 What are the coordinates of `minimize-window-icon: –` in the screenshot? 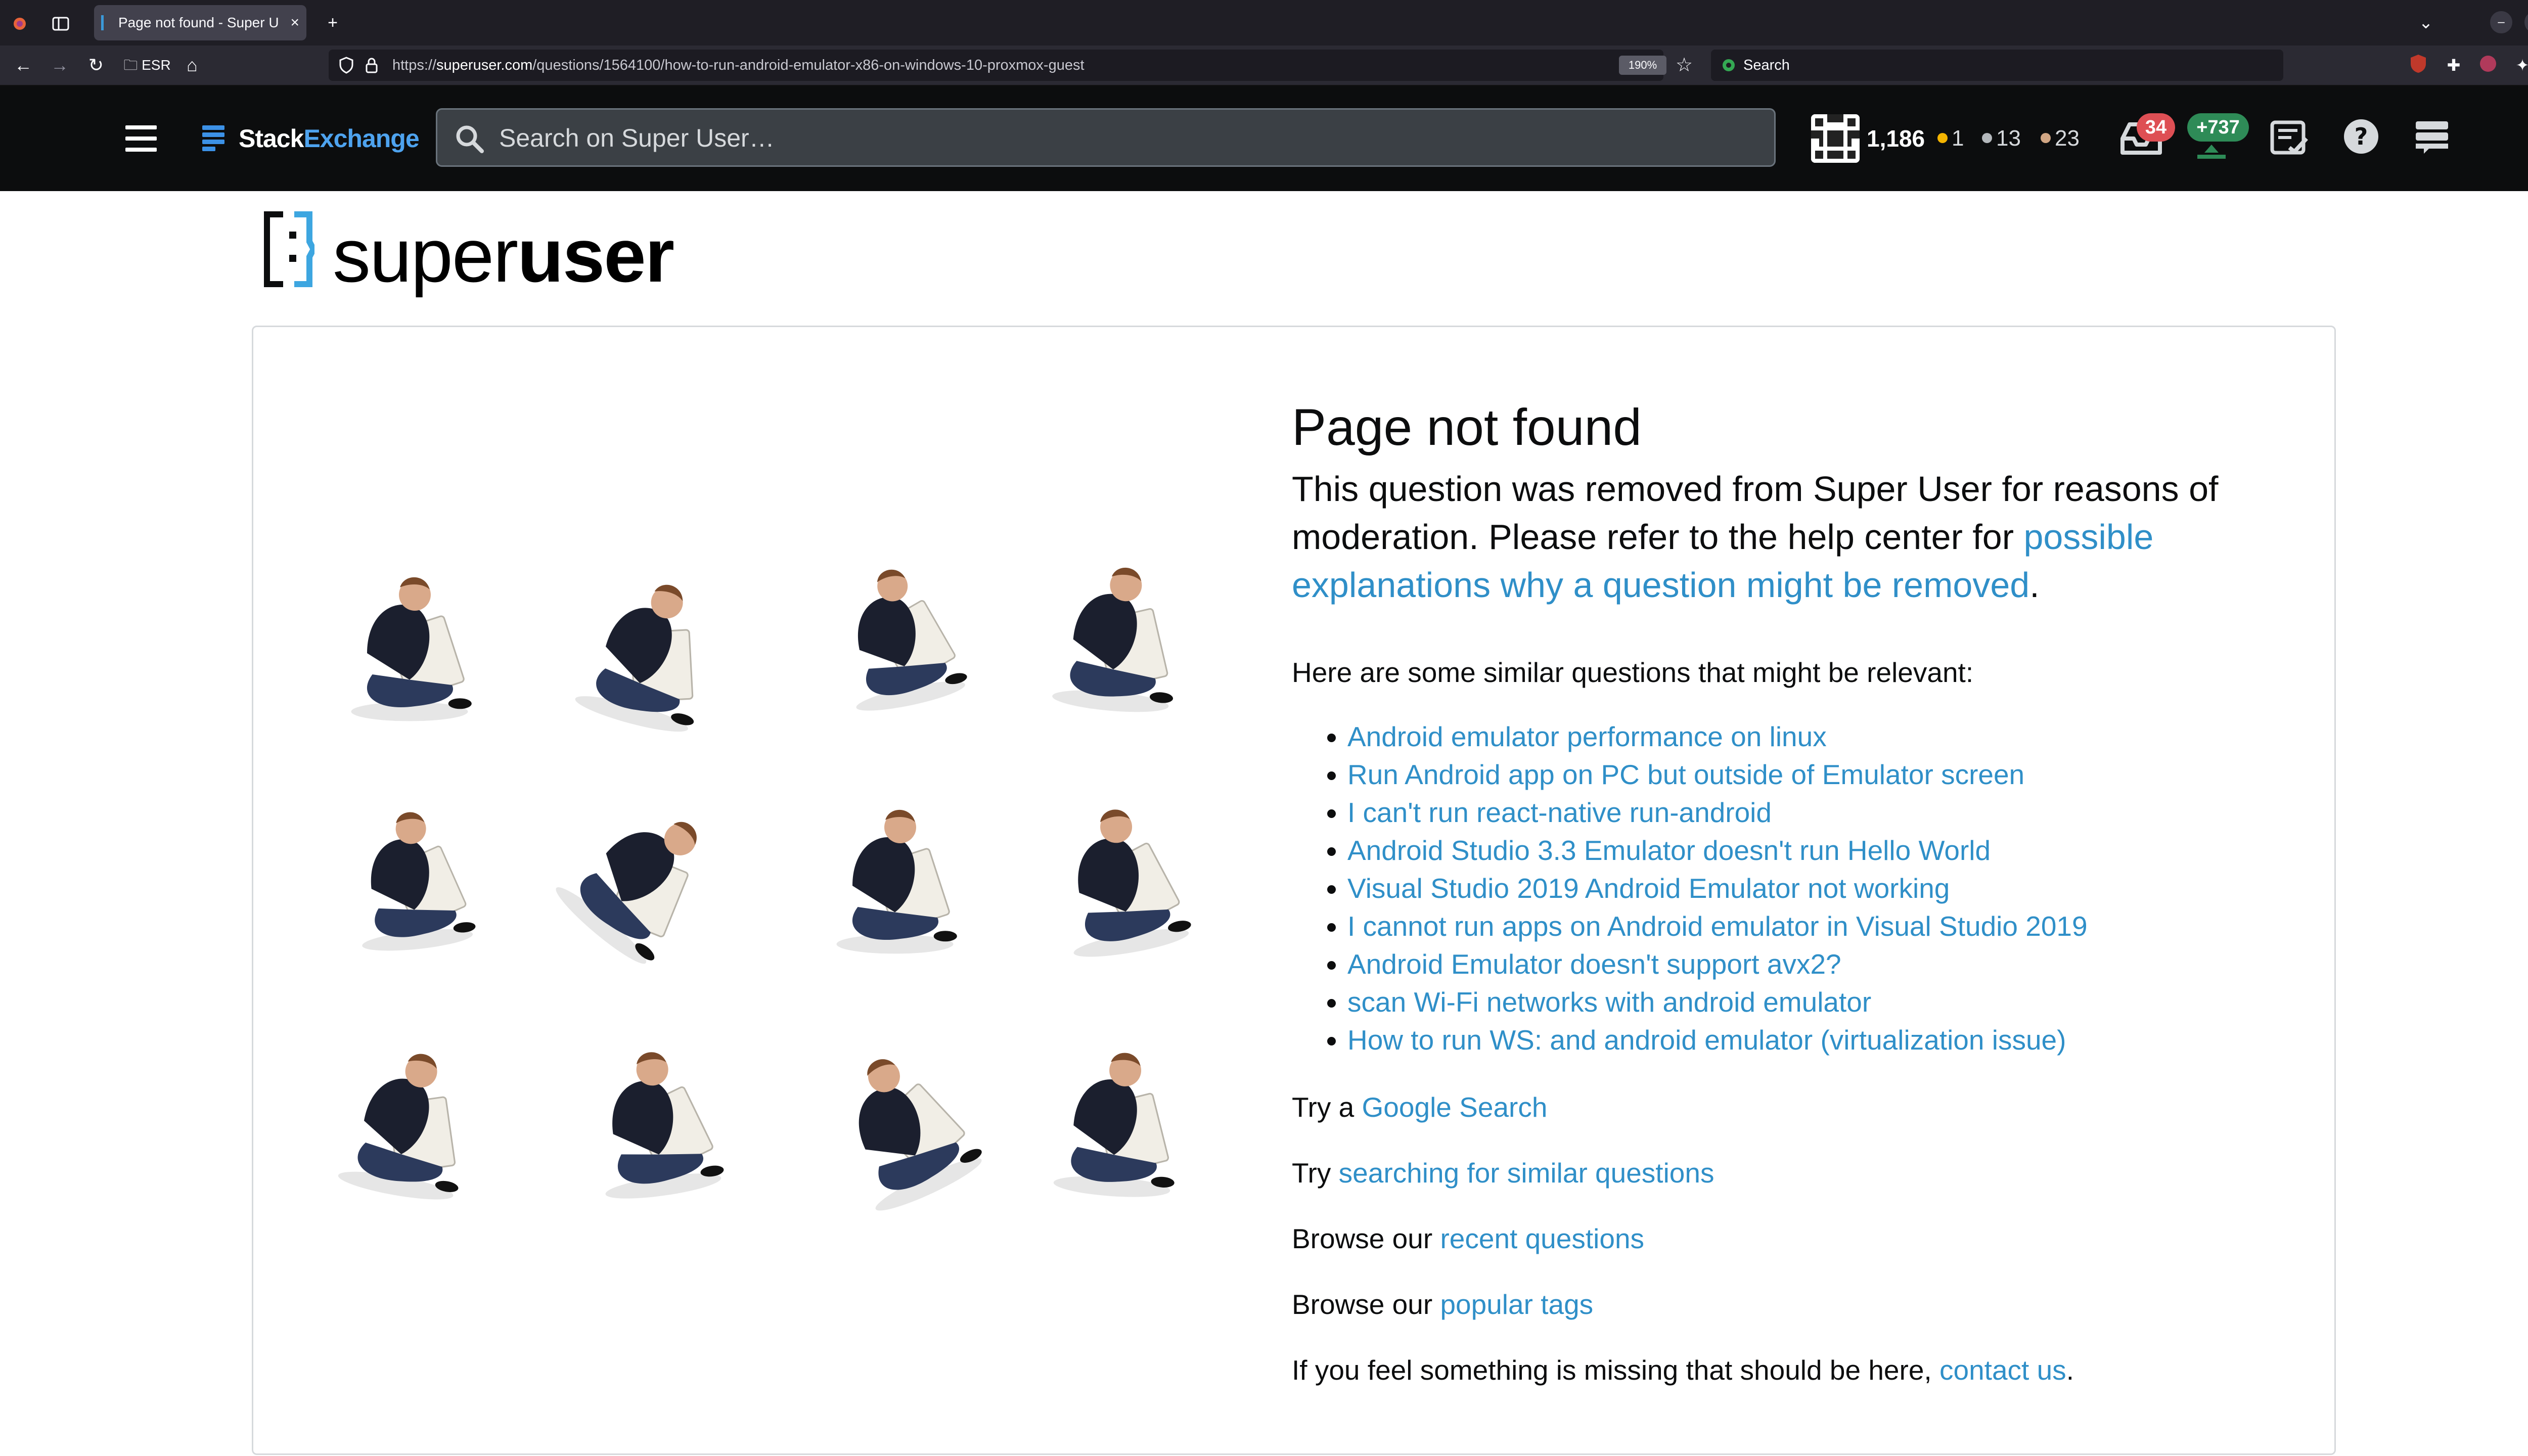 It's located at (2501, 22).